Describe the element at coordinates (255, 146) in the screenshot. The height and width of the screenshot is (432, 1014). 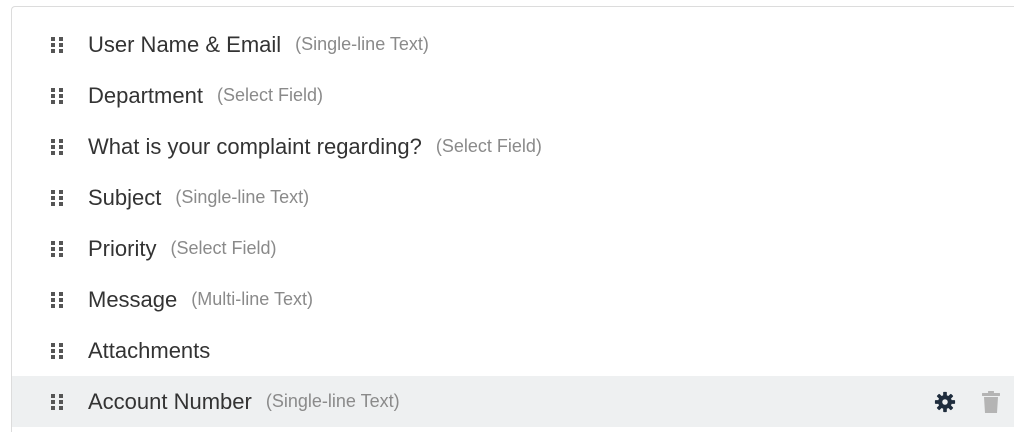
I see `field-label: What is your complaint regarding?` at that location.